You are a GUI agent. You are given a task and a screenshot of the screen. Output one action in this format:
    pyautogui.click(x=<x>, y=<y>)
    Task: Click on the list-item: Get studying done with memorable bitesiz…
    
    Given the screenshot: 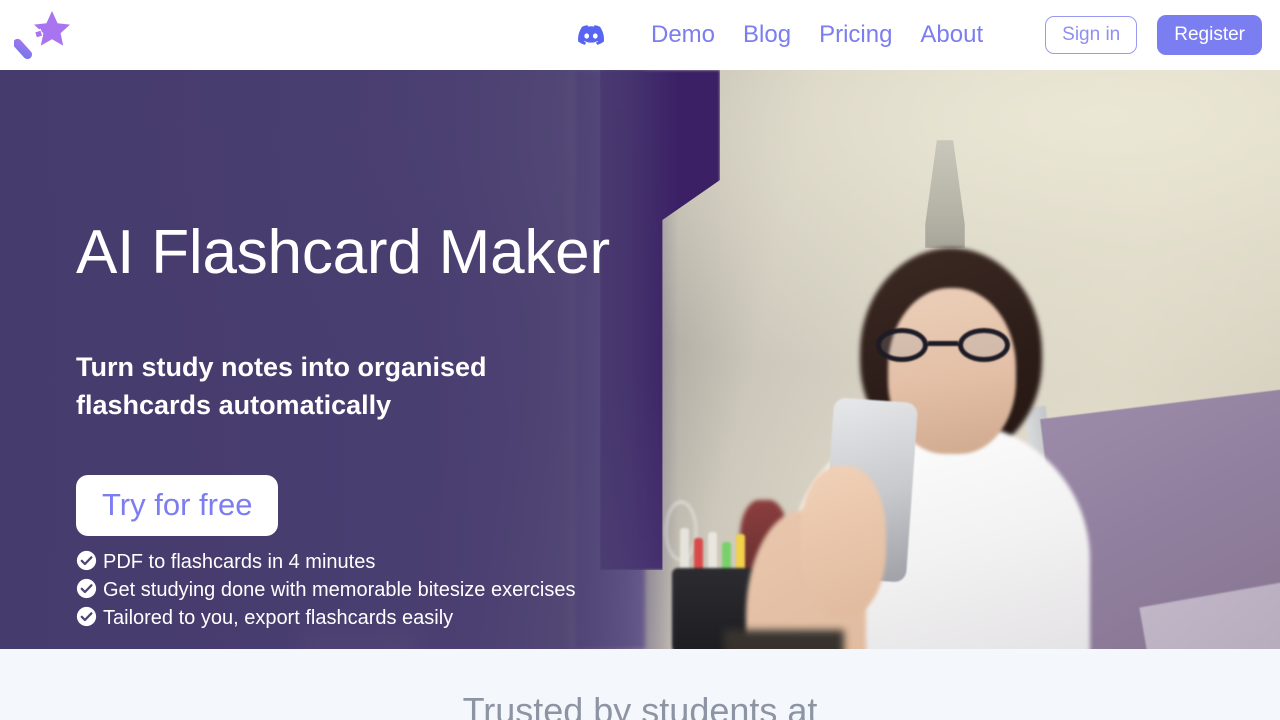 What is the action you would take?
    pyautogui.click(x=336, y=590)
    